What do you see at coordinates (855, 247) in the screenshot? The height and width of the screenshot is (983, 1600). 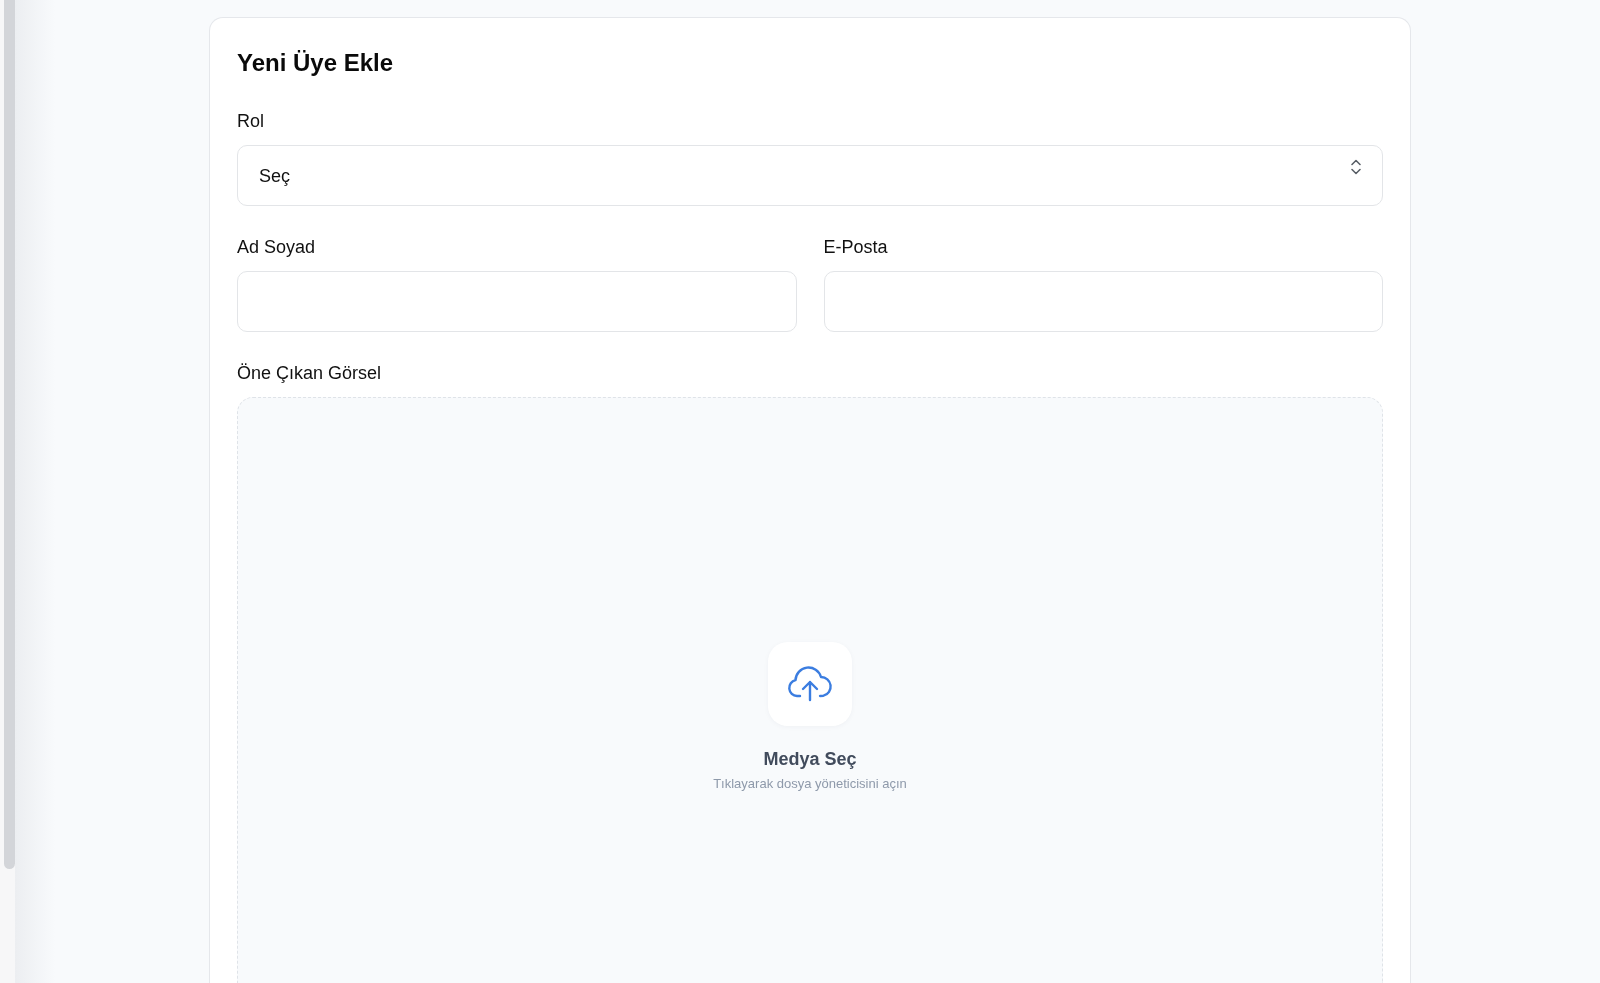 I see `field-label: E-Posta` at bounding box center [855, 247].